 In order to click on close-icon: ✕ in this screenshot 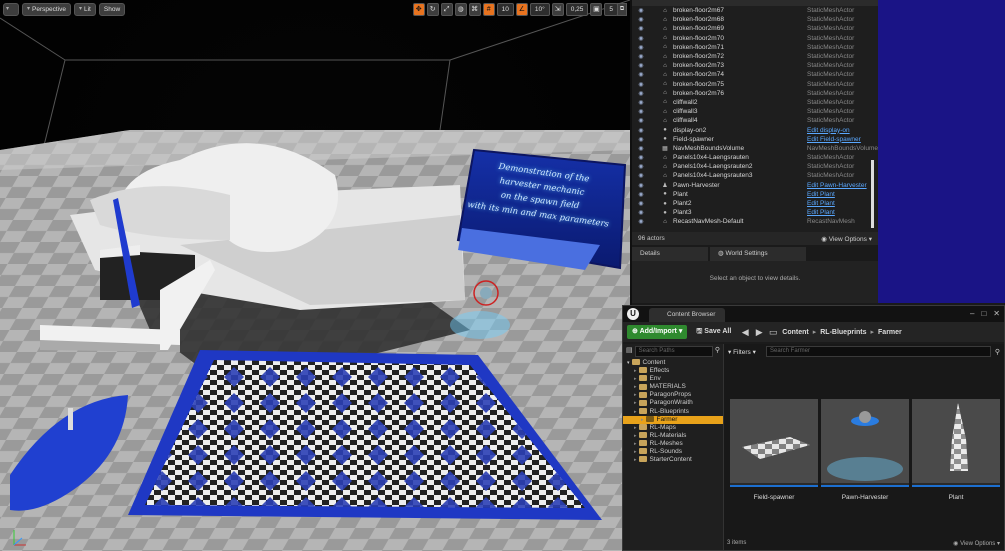, I will do `click(996, 313)`.